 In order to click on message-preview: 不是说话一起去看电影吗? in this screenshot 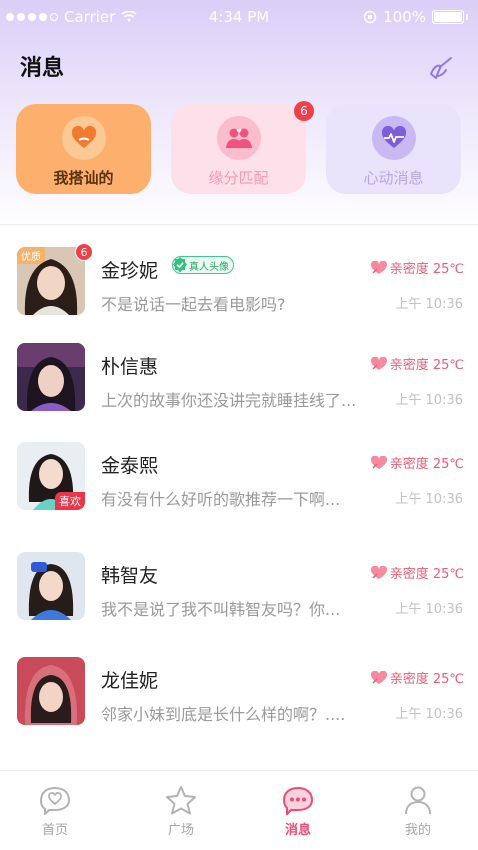, I will do `click(193, 304)`.